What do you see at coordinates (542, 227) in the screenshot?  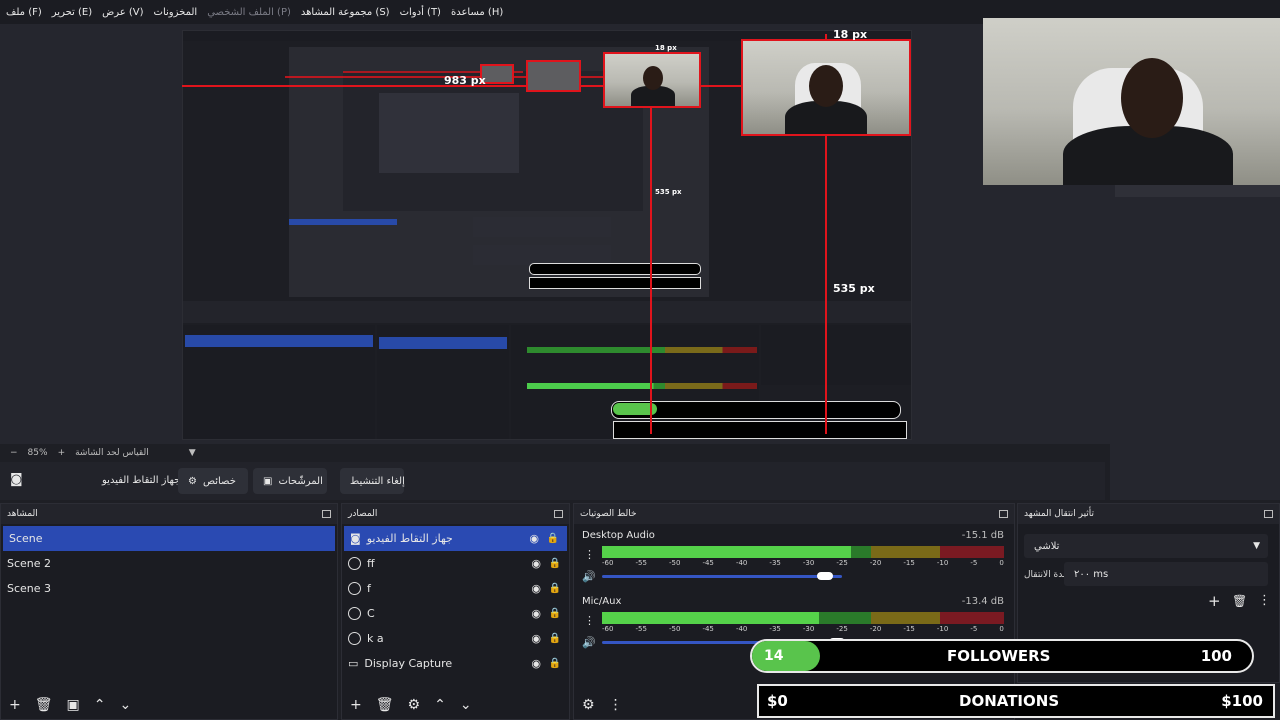 I see `nested-mixer` at bounding box center [542, 227].